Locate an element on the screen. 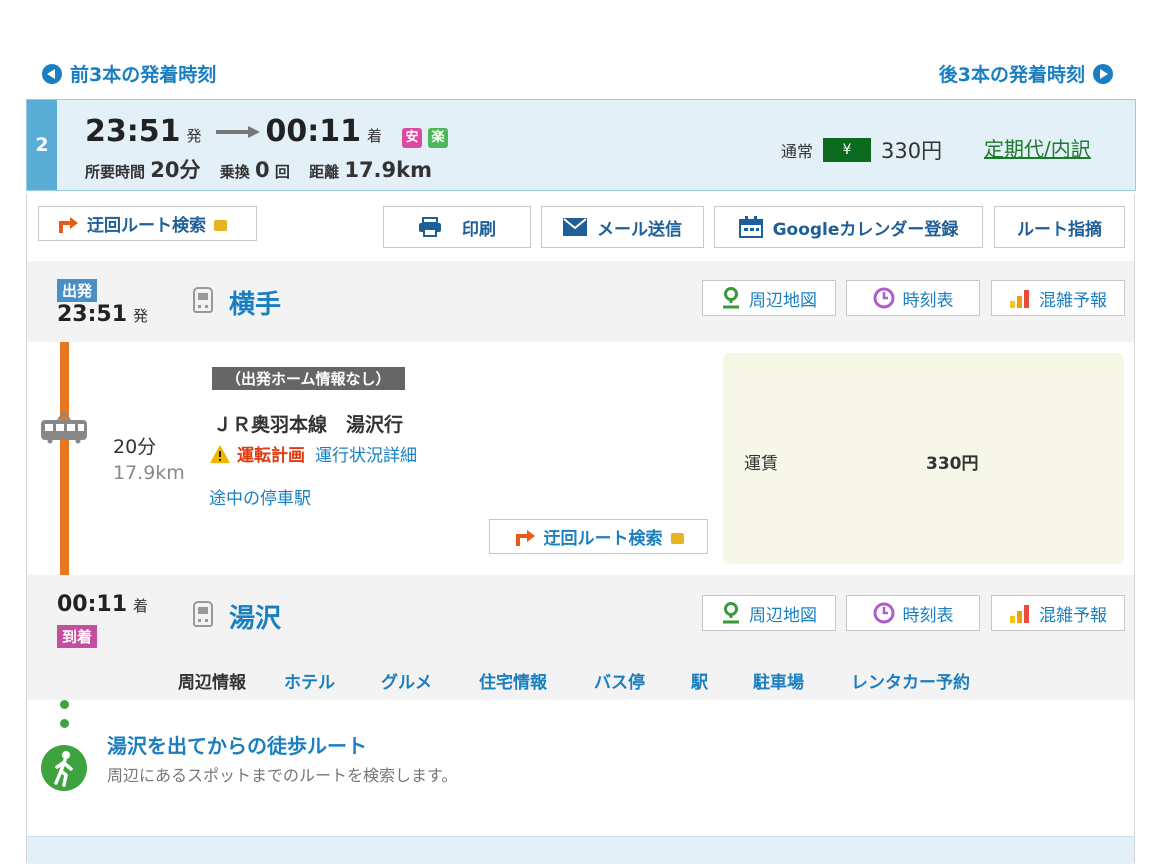 The width and height of the screenshot is (1167, 864). parking-link: 駐車場 is located at coordinates (778, 680).